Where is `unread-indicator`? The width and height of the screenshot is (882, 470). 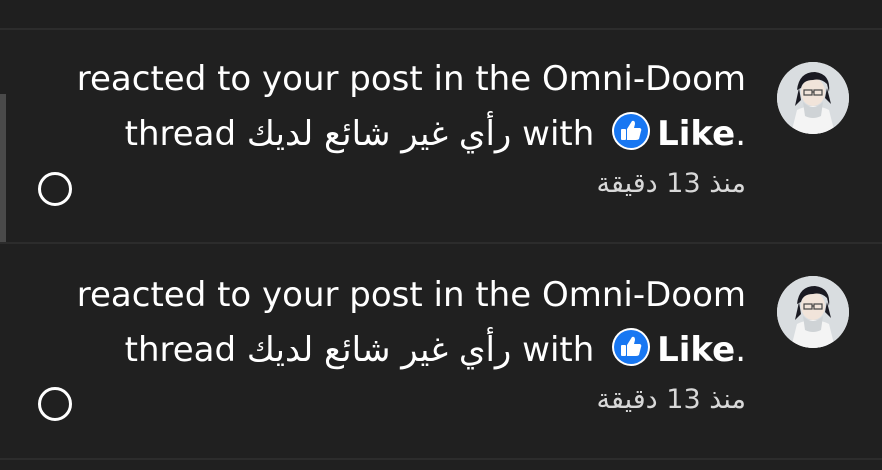
unread-indicator is located at coordinates (3, 174).